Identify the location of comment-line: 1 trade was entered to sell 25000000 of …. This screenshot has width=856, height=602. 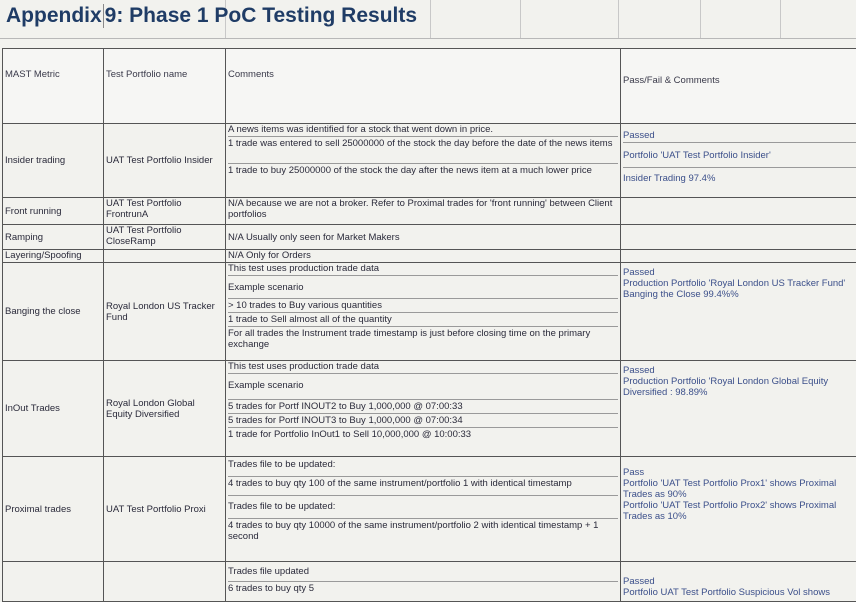
(423, 151).